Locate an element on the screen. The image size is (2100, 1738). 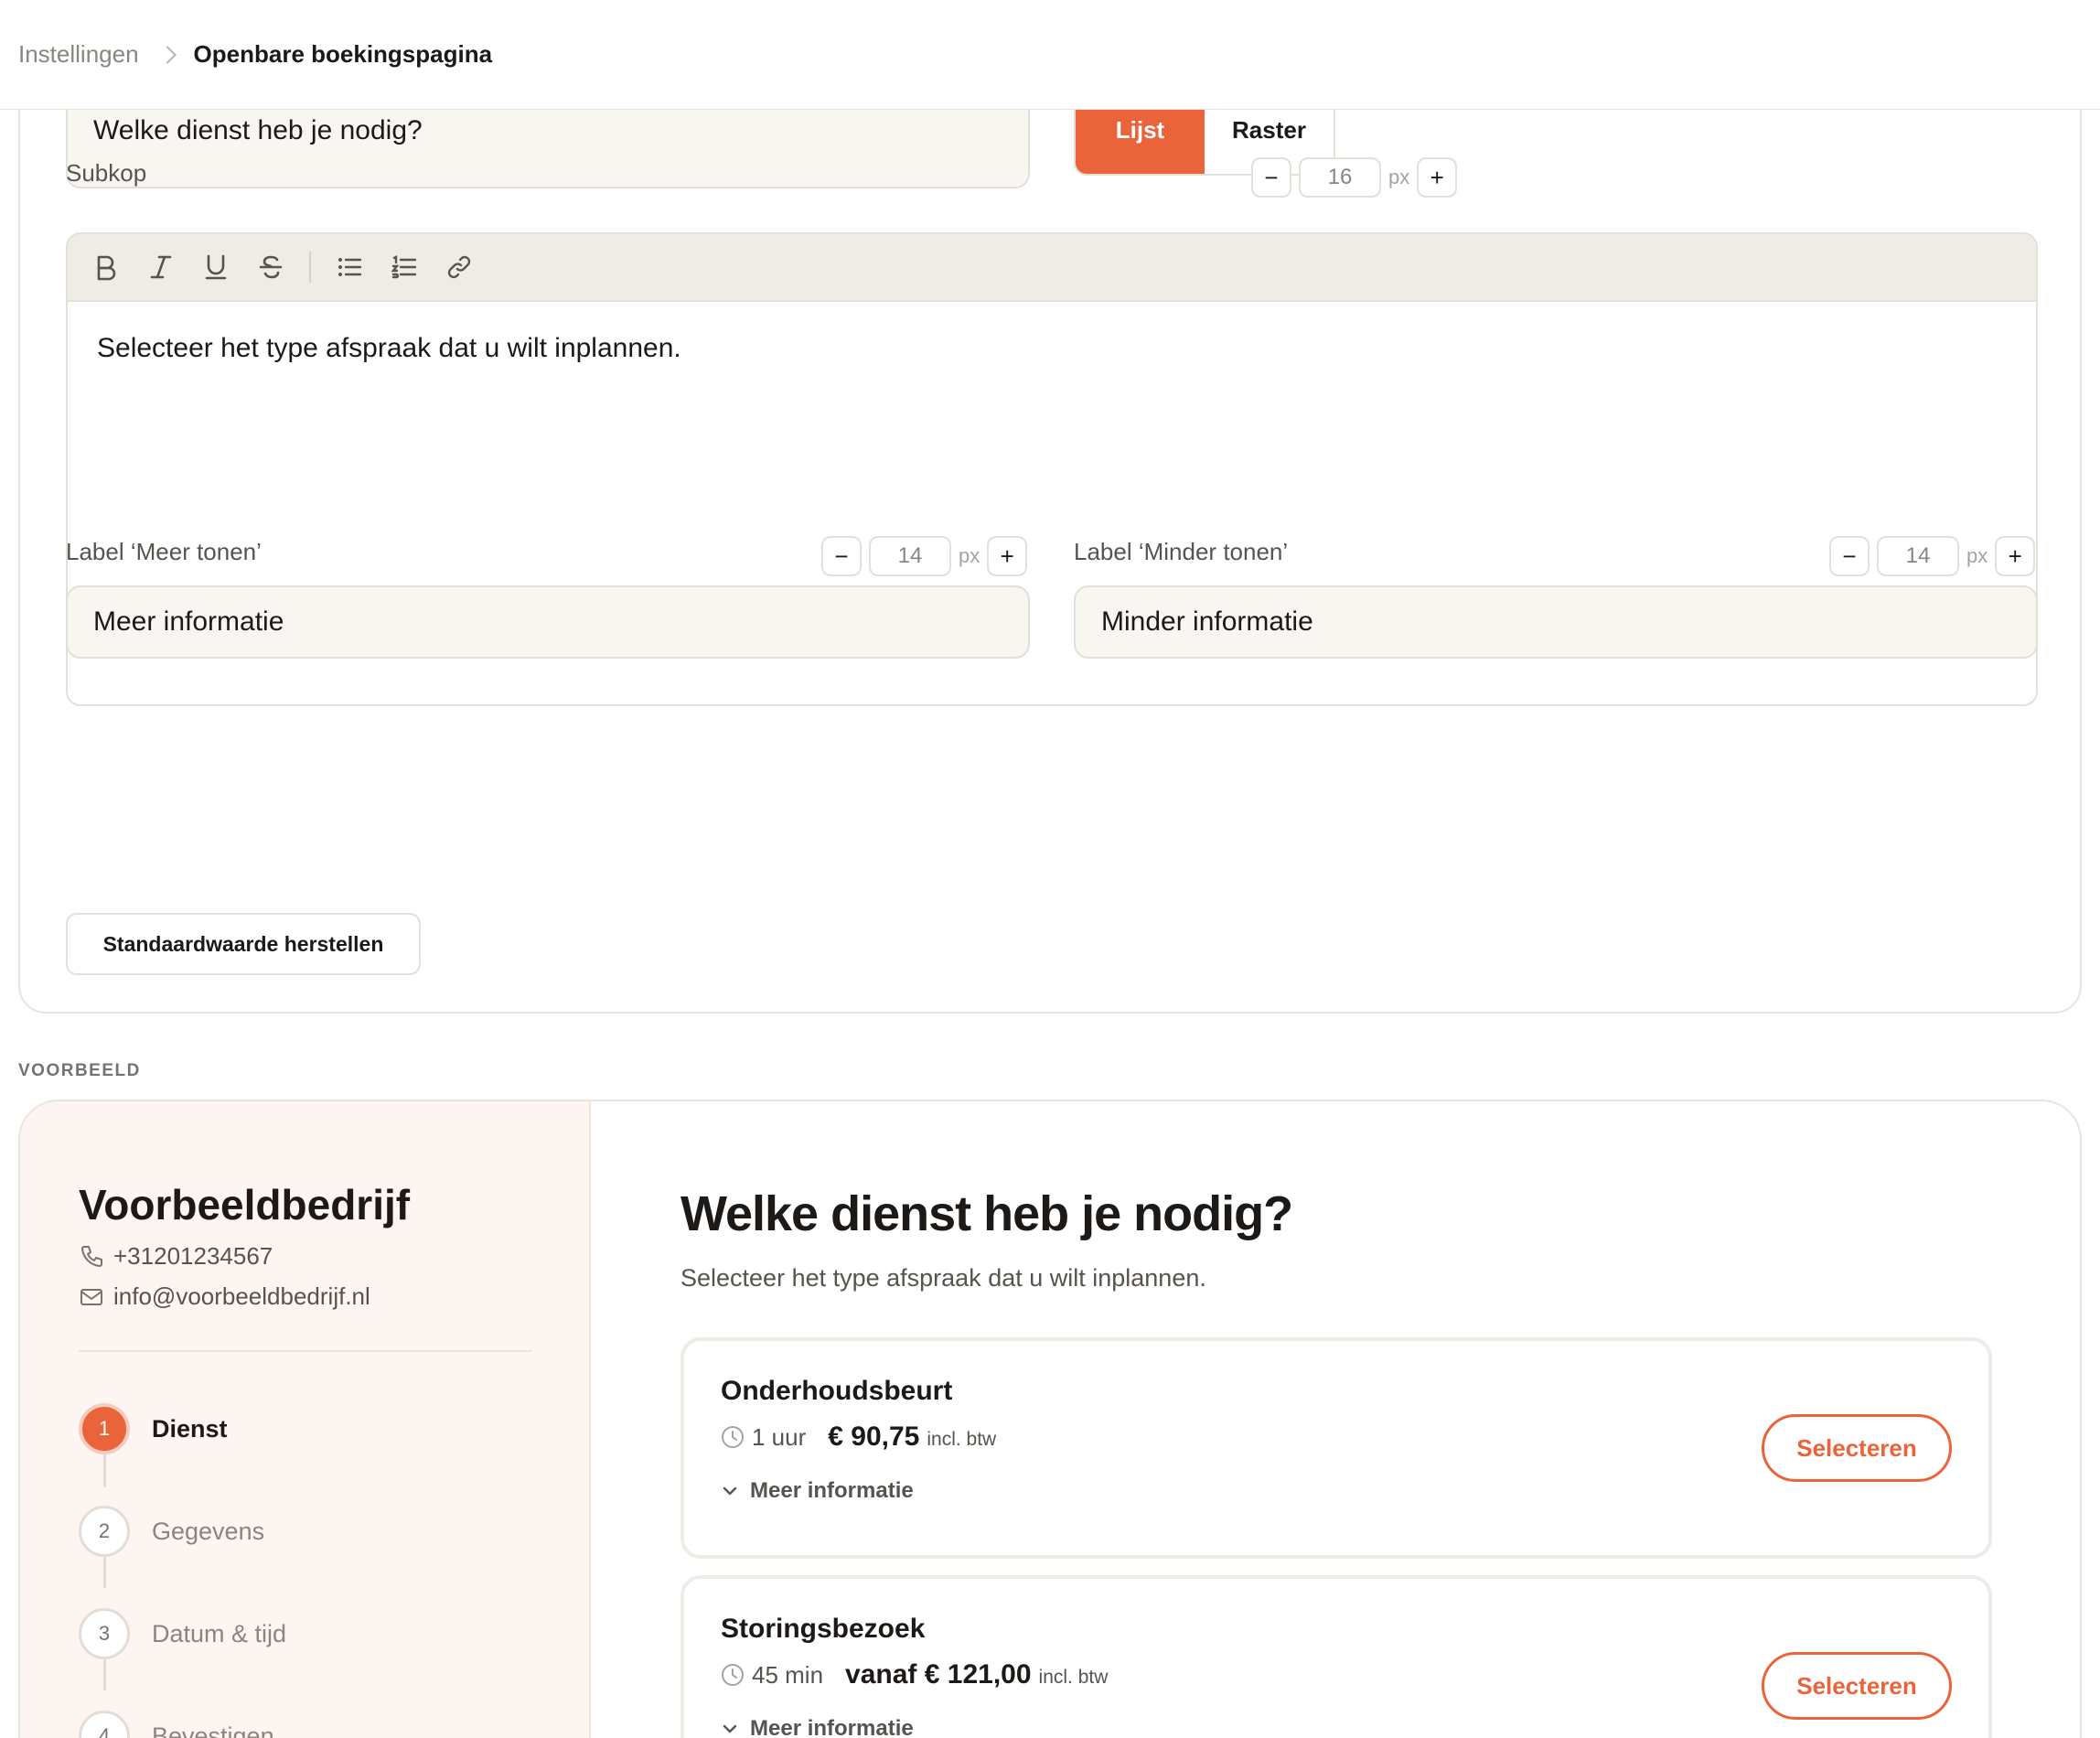
strikethrough-icon is located at coordinates (270, 267).